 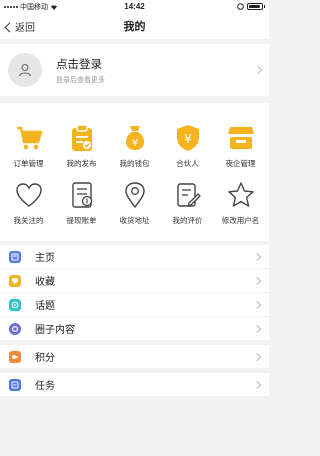 What do you see at coordinates (45, 386) in the screenshot?
I see `menu-item-label: 任务` at bounding box center [45, 386].